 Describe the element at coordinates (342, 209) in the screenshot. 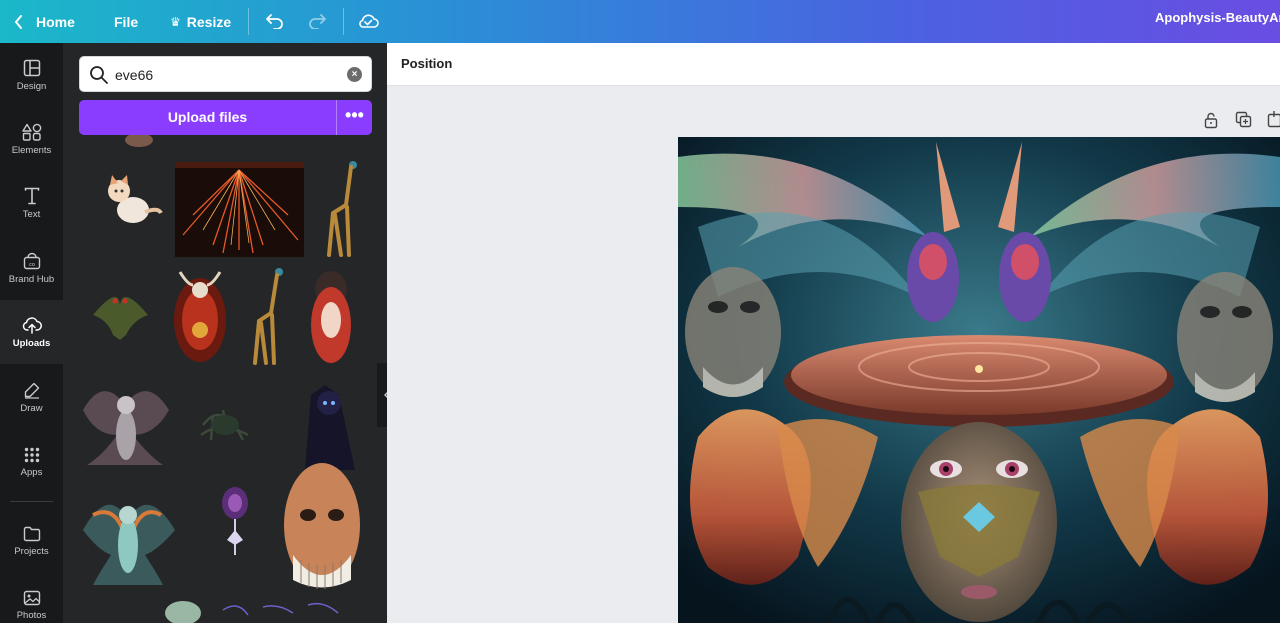

I see `thumbnail-giraffe` at that location.